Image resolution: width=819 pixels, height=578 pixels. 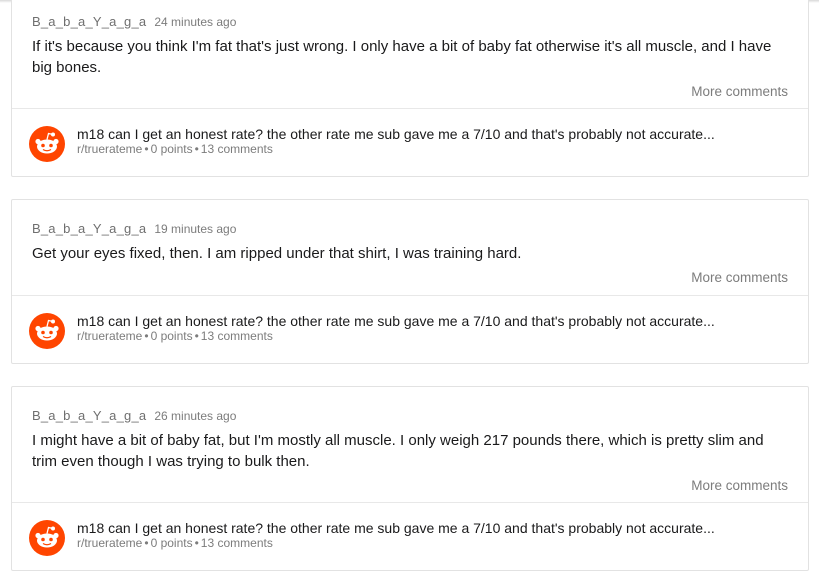 What do you see at coordinates (410, 22) in the screenshot?
I see `comment-meta: B_a_b_a_Y_a_g_a 24 minutes ago` at bounding box center [410, 22].